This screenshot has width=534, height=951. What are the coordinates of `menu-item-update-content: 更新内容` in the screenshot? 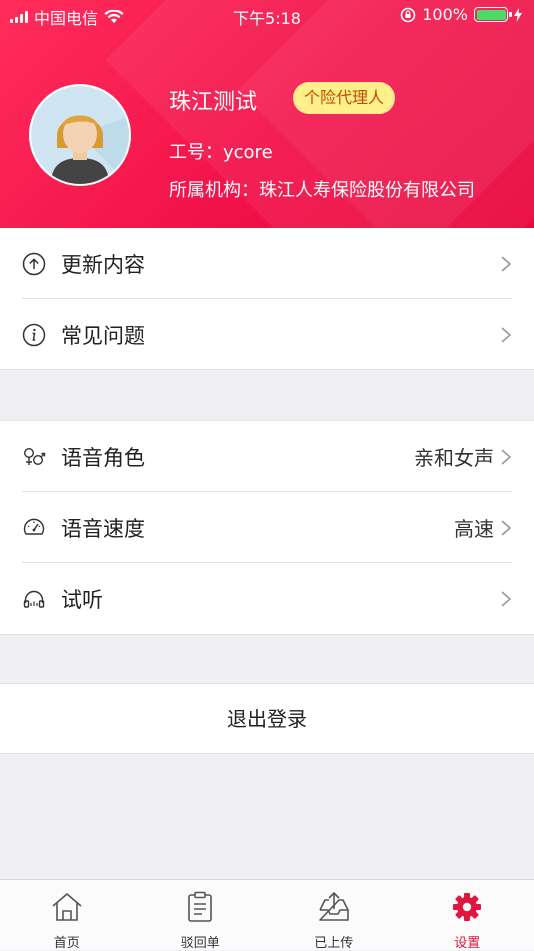 It's located at (267, 263).